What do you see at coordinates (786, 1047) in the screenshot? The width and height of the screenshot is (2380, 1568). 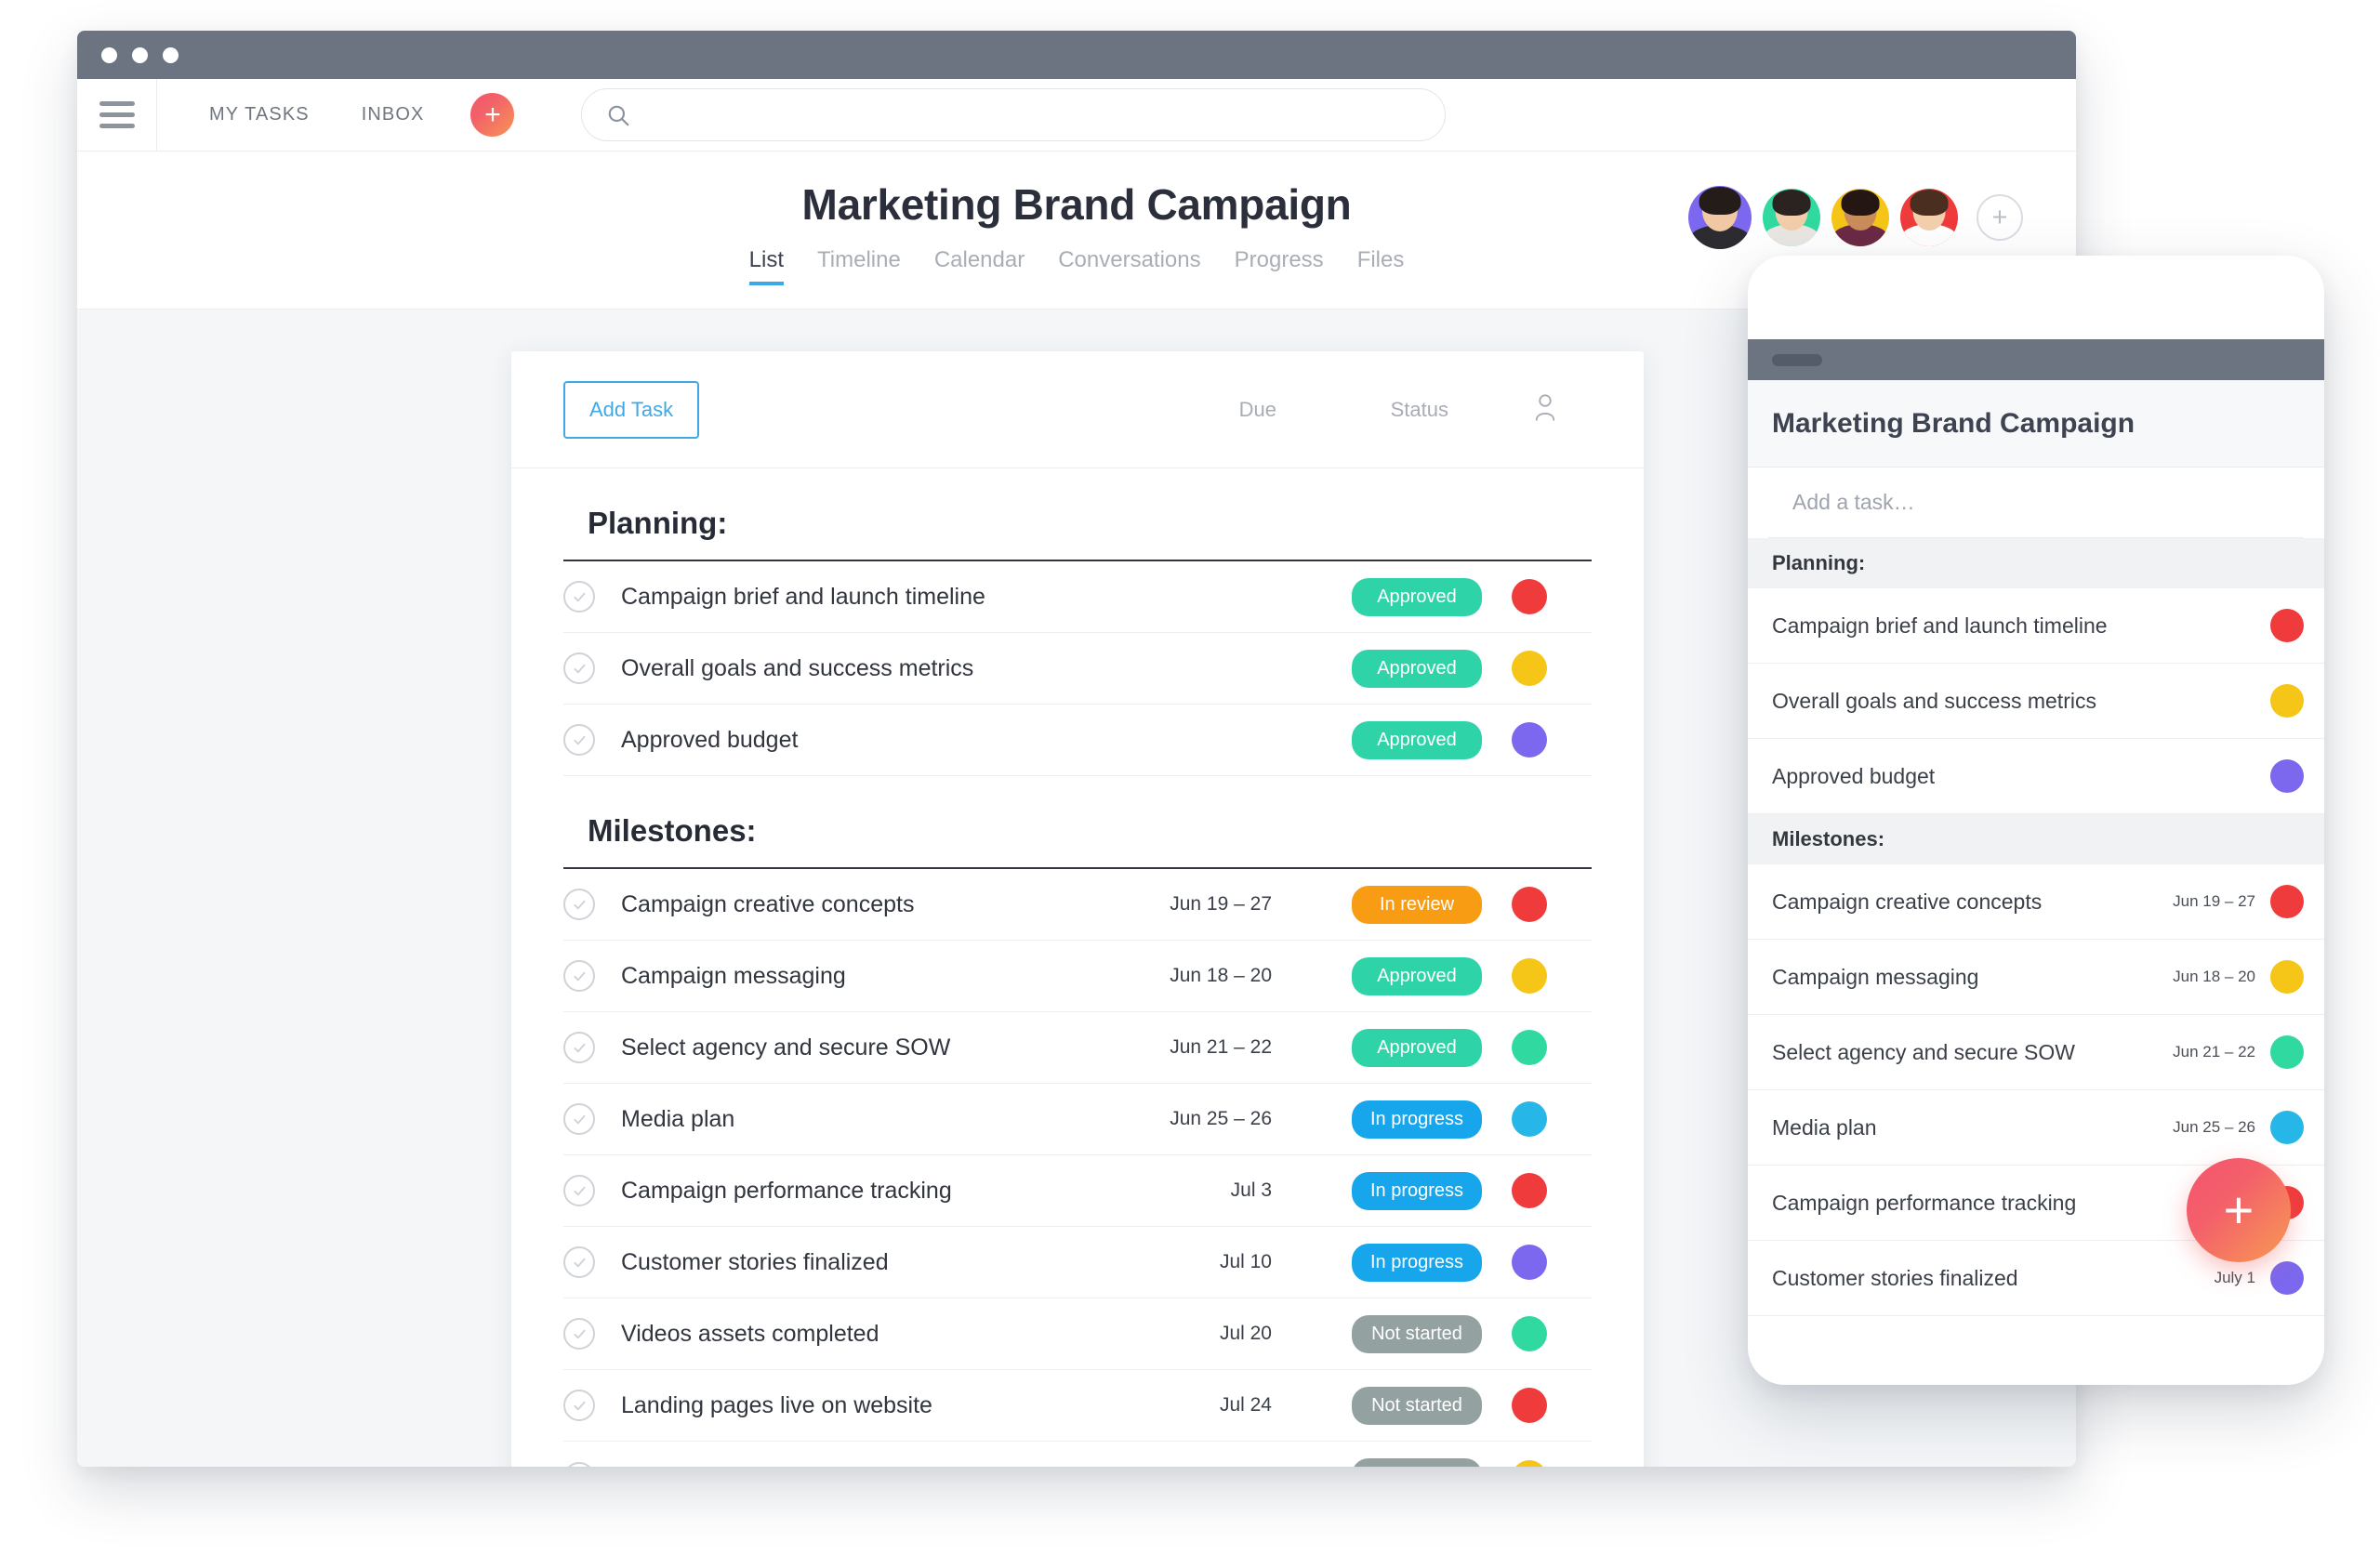 I see `task-name: Select agency and secure SOW` at bounding box center [786, 1047].